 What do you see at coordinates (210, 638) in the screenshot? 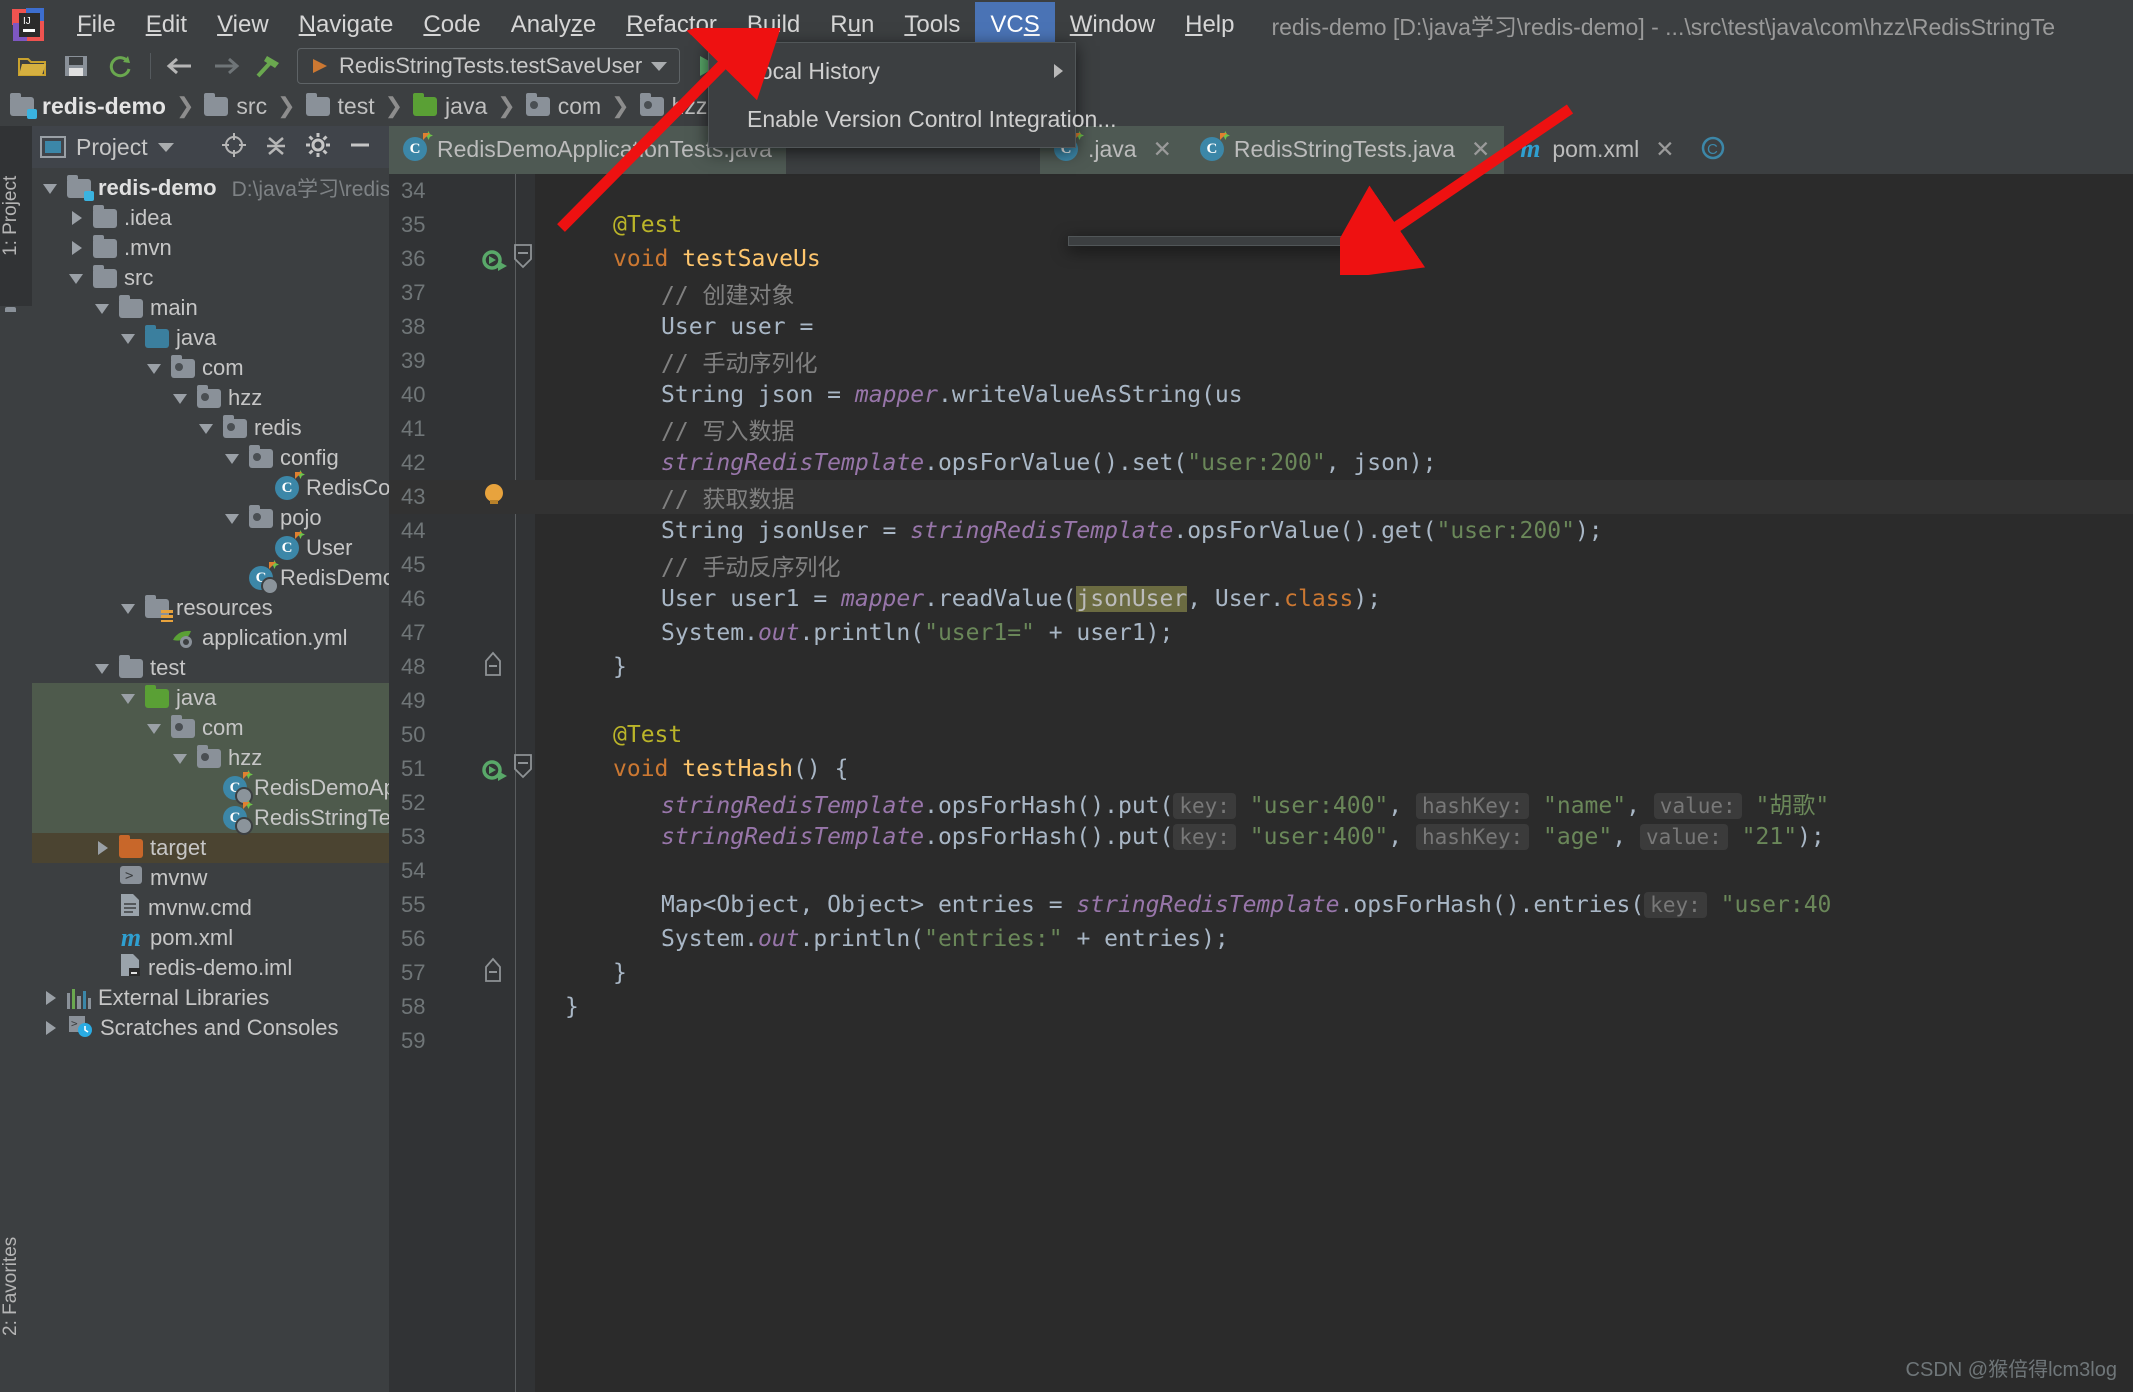
I see `tree-node-application-yml: application.yml` at bounding box center [210, 638].